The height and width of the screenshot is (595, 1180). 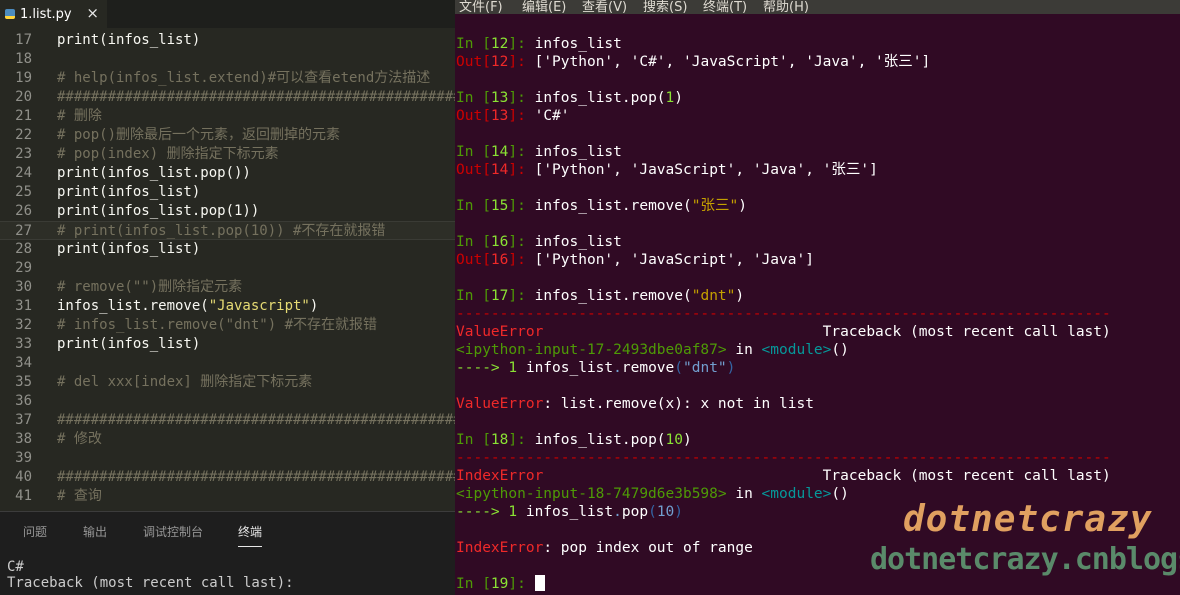 I want to click on code-text: # infos_list.remove("dnt") #不存在就报错, so click(x=217, y=325).